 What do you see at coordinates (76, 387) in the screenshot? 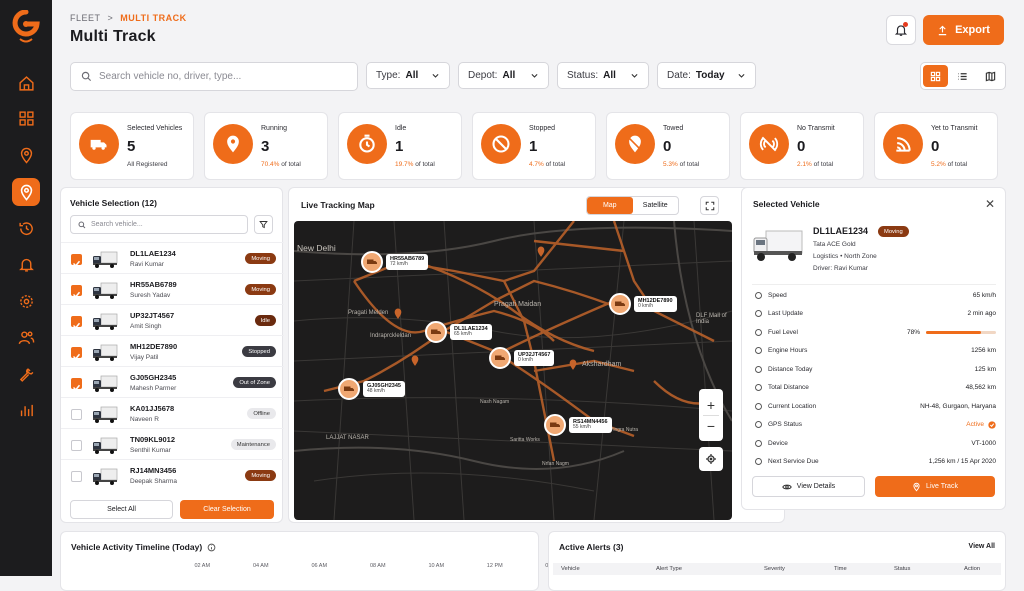
I see `check-icon` at bounding box center [76, 387].